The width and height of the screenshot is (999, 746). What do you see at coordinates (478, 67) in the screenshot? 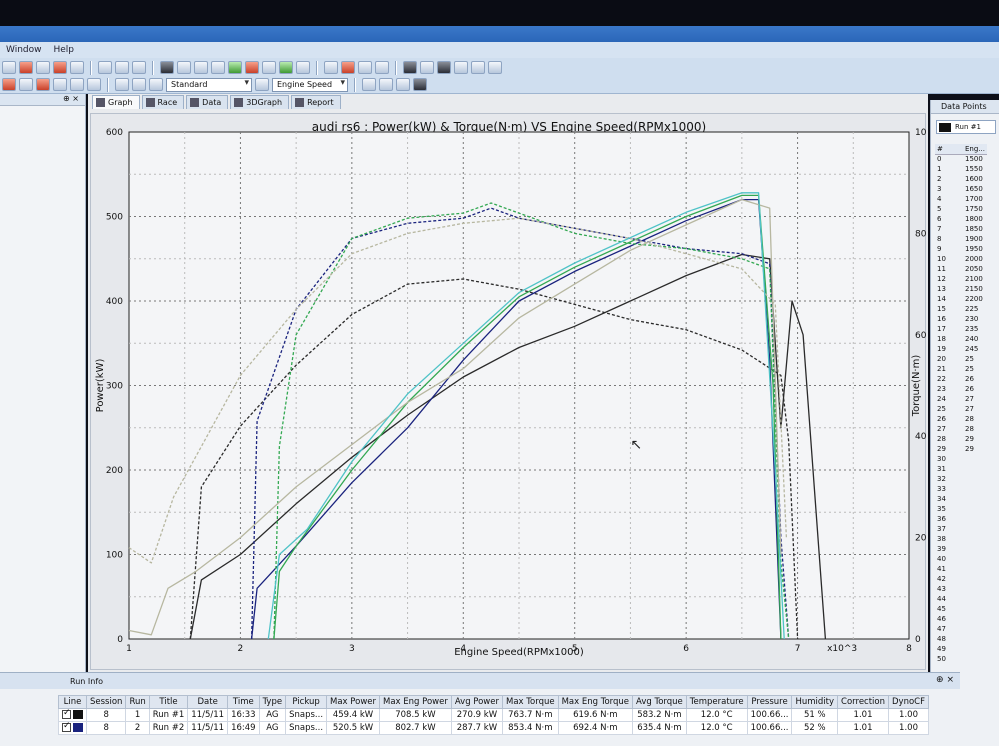
I see `formula-icon` at bounding box center [478, 67].